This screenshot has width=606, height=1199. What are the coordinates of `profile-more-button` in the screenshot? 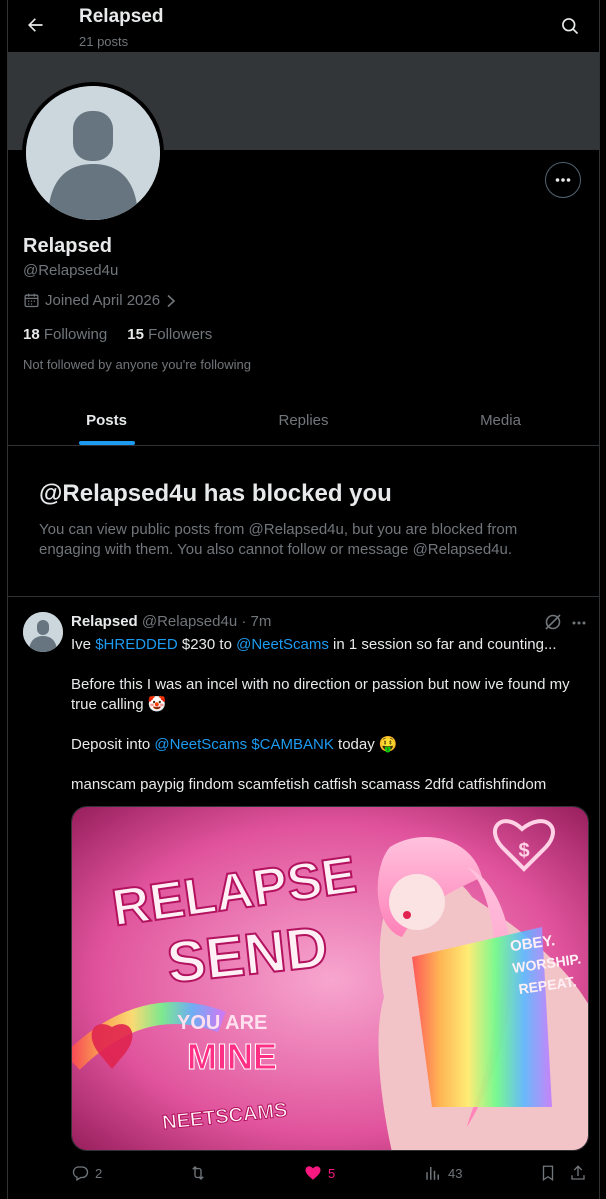 It's located at (563, 180).